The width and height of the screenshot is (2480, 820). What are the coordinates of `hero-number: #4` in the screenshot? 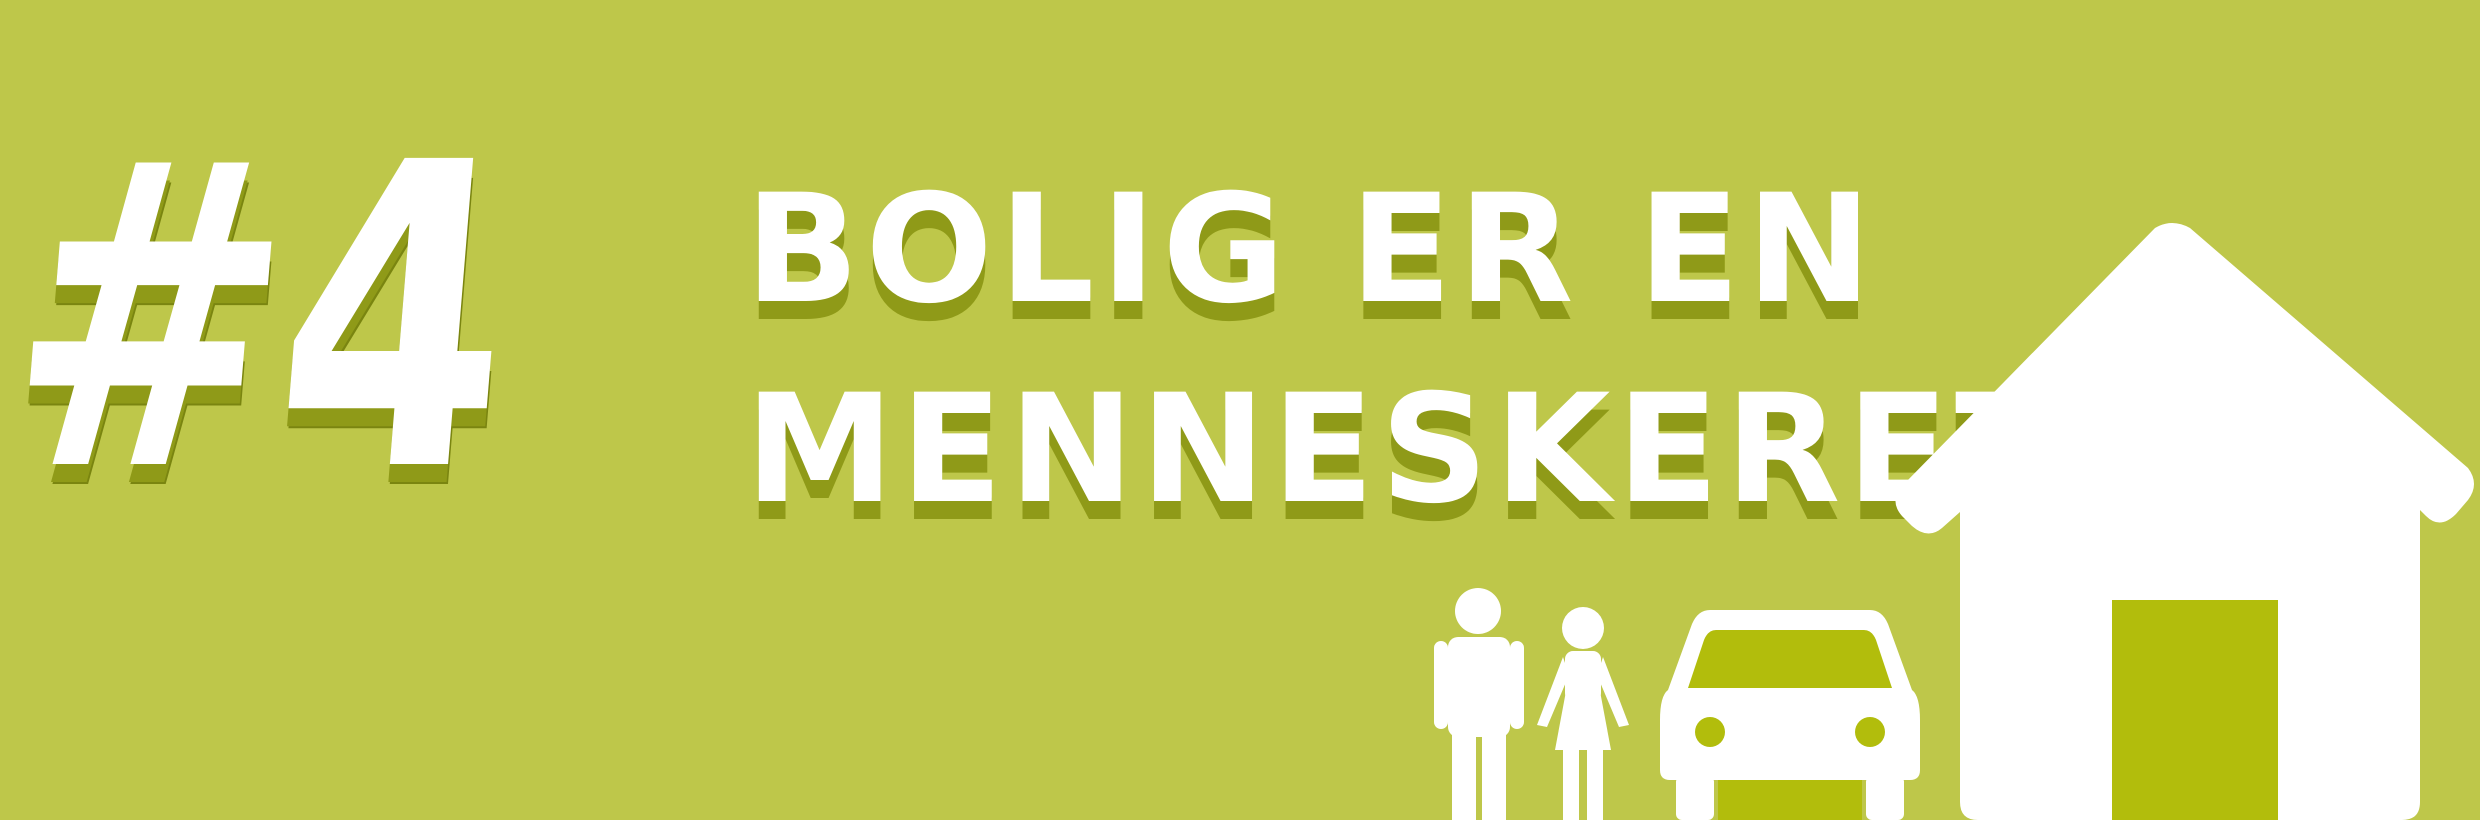 It's located at (261, 319).